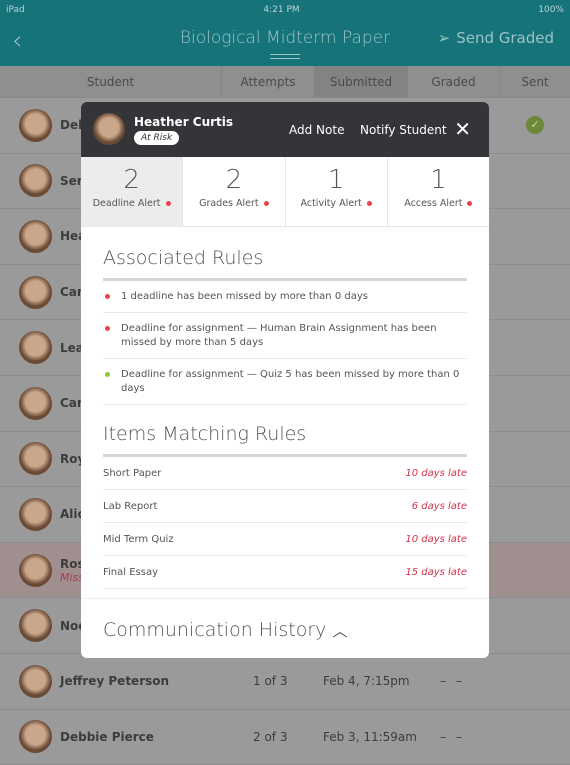 The height and width of the screenshot is (765, 570). What do you see at coordinates (370, 736) in the screenshot?
I see `submitted-cell: Feb 3, 11:59am` at bounding box center [370, 736].